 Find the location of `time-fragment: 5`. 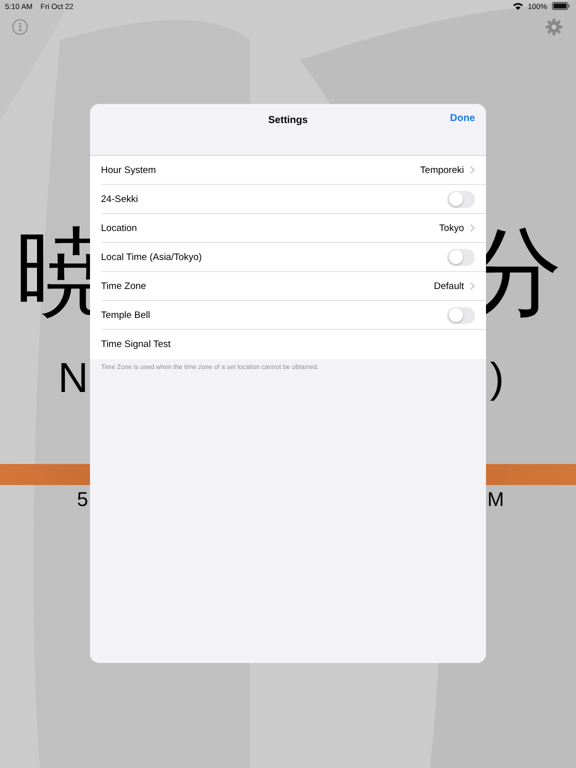

time-fragment: 5 is located at coordinates (82, 500).